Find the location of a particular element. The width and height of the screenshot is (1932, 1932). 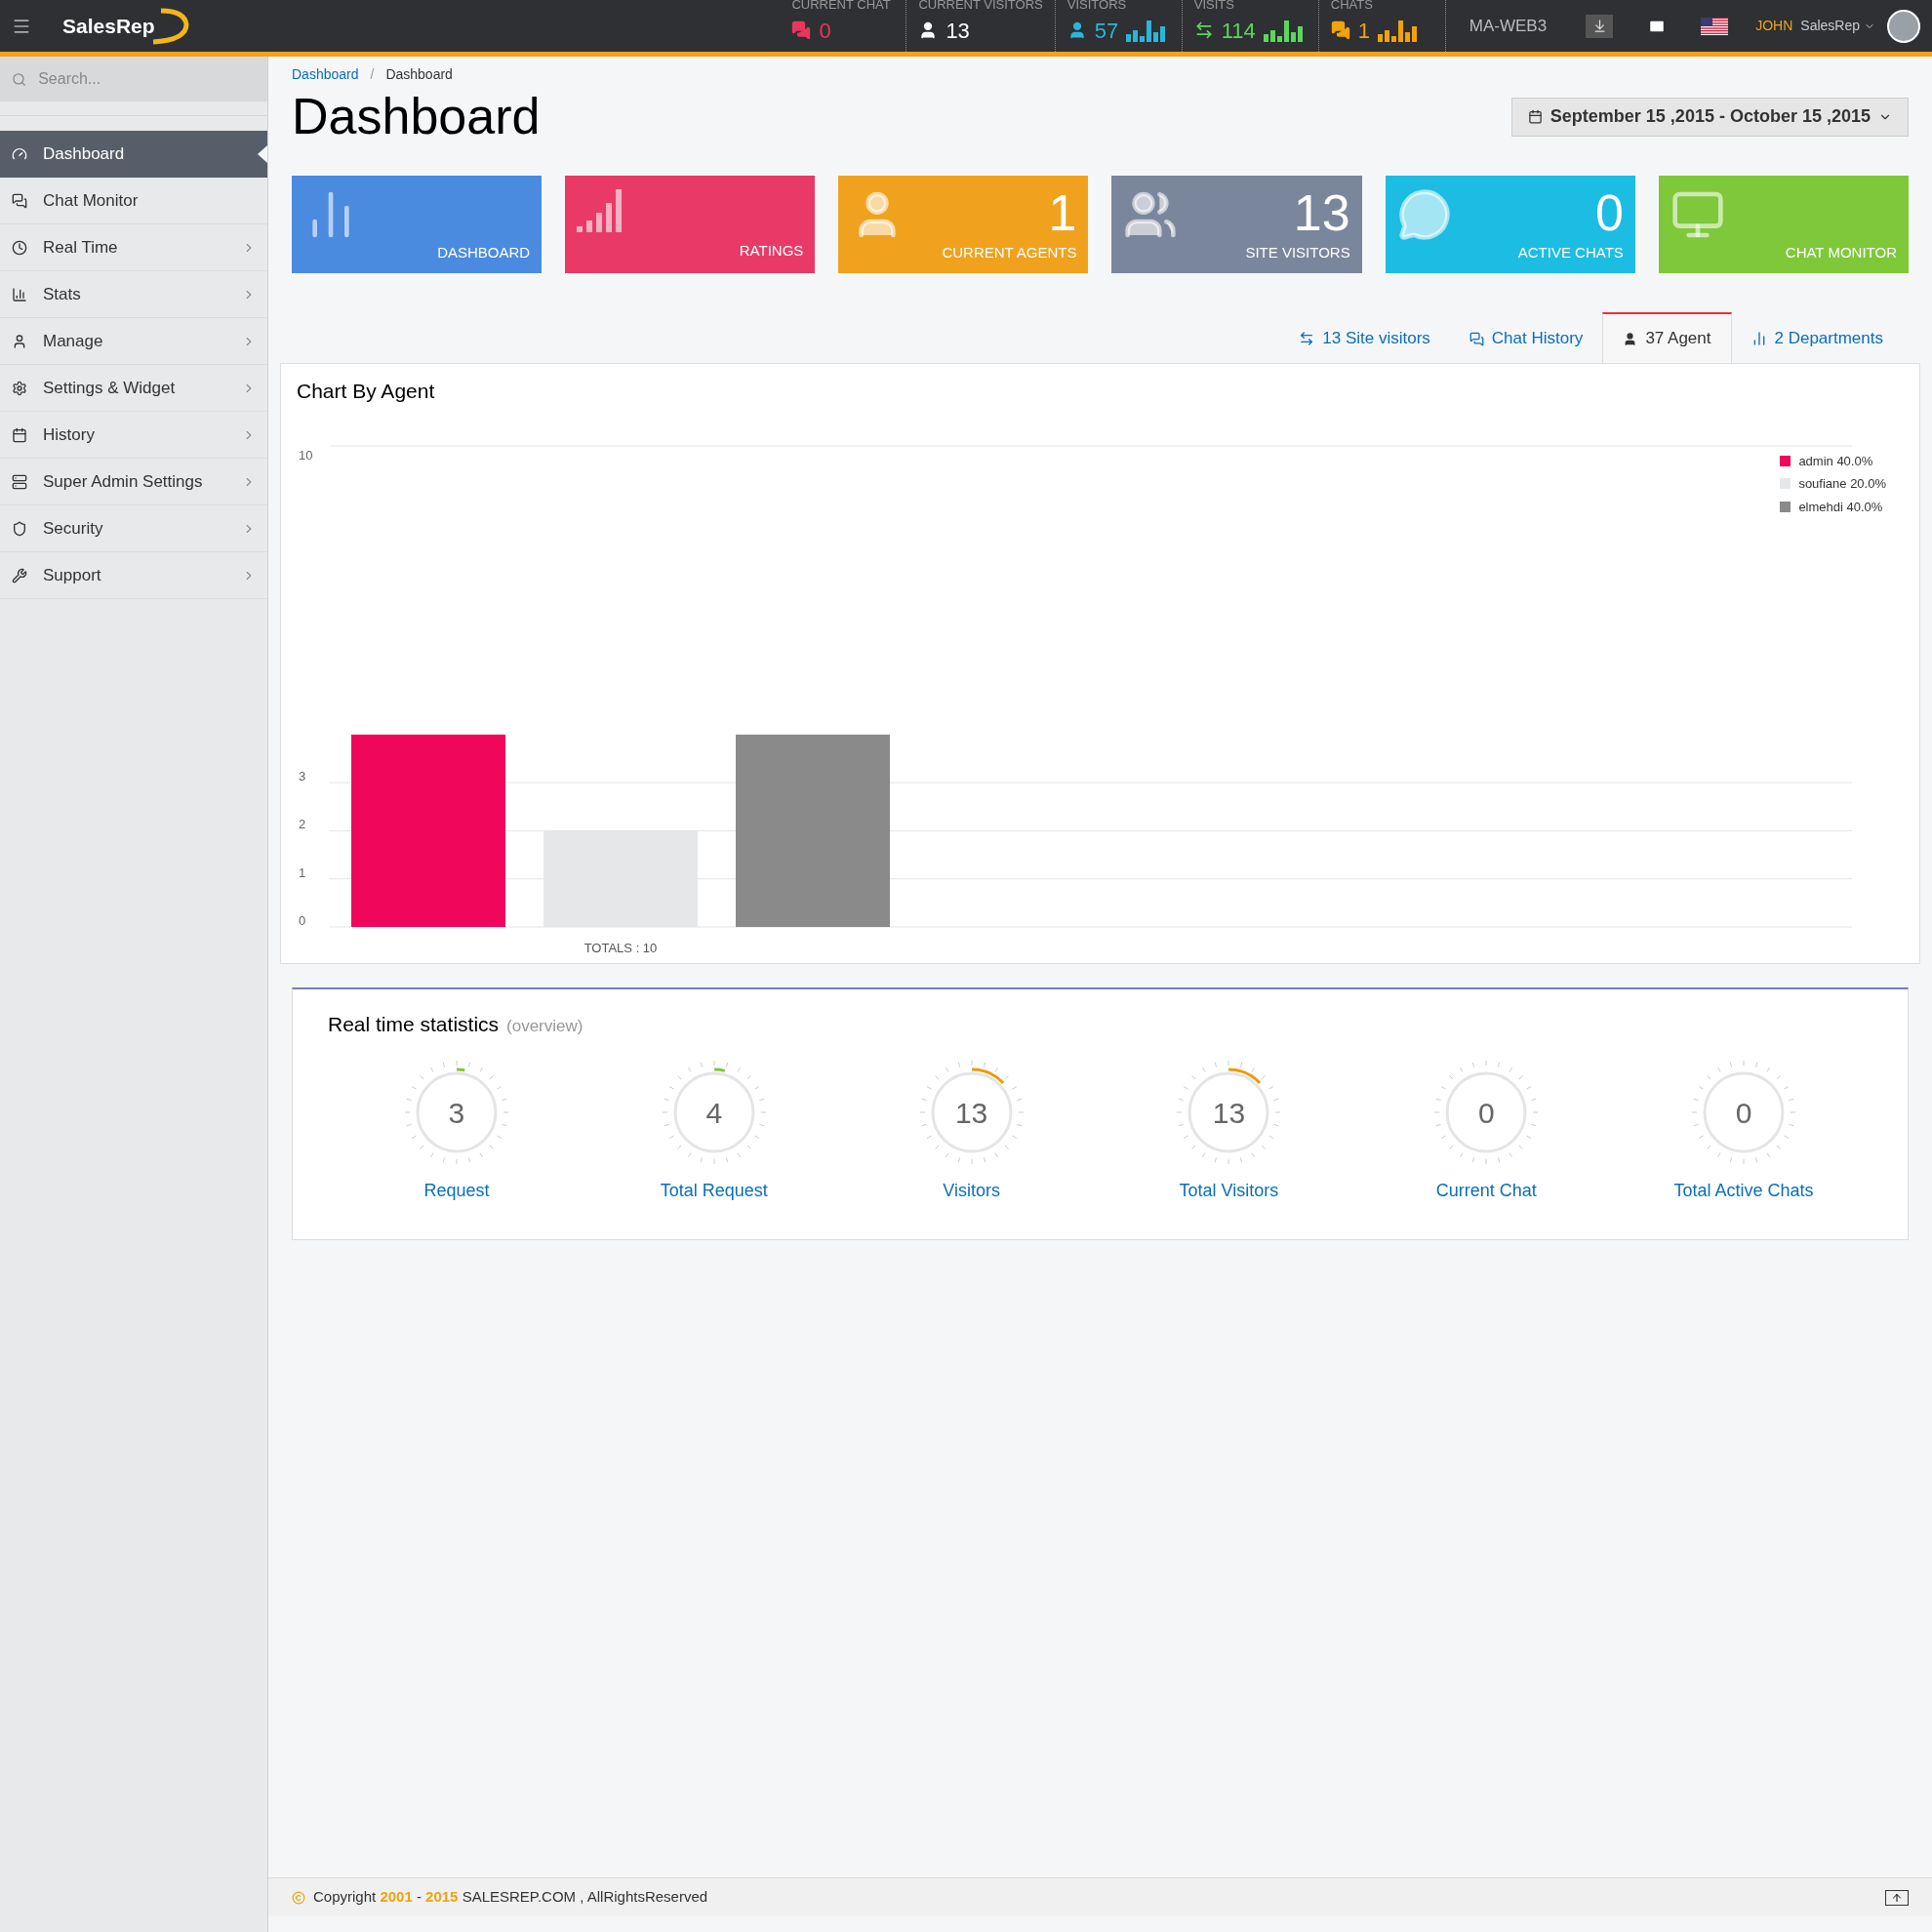

user-menu: SalesRep is located at coordinates (1837, 26).